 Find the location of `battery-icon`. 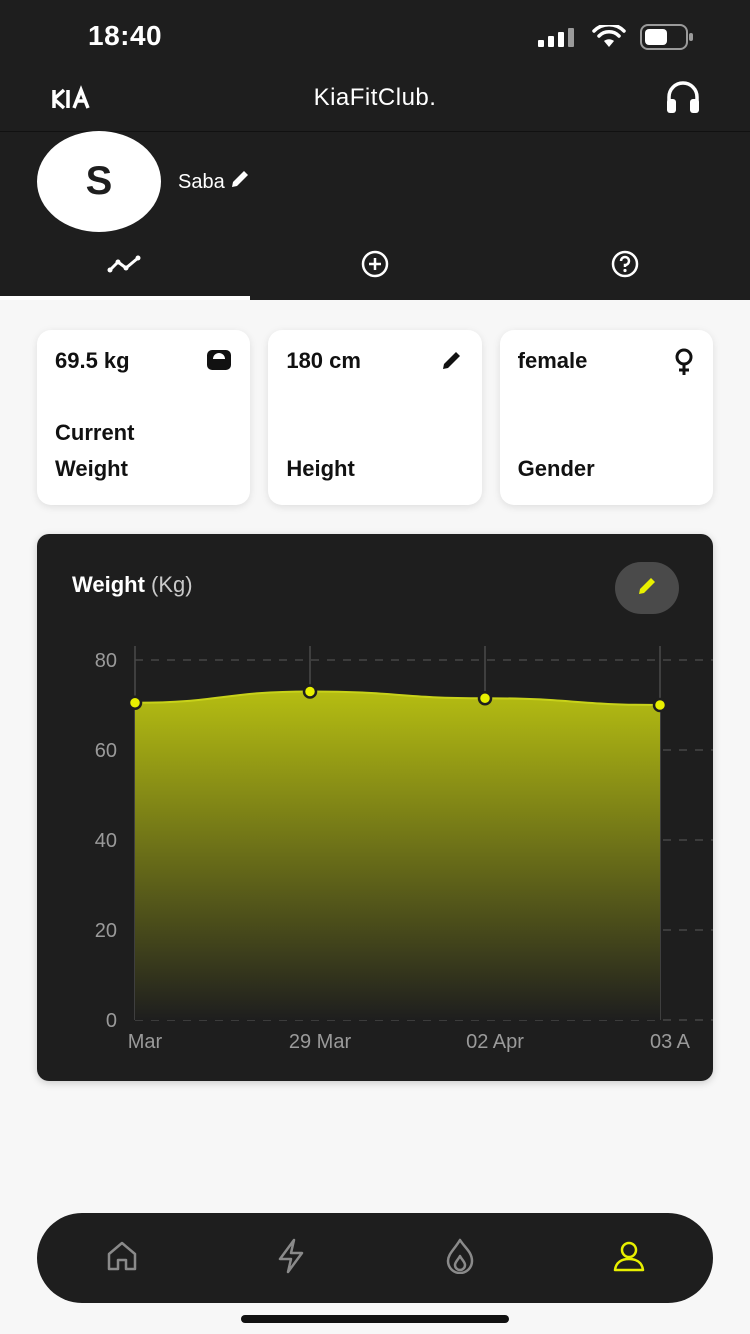

battery-icon is located at coordinates (667, 39).